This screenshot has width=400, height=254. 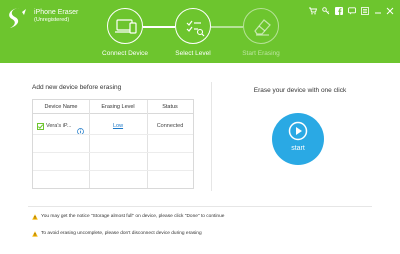 I want to click on eraser-icon, so click(x=262, y=27).